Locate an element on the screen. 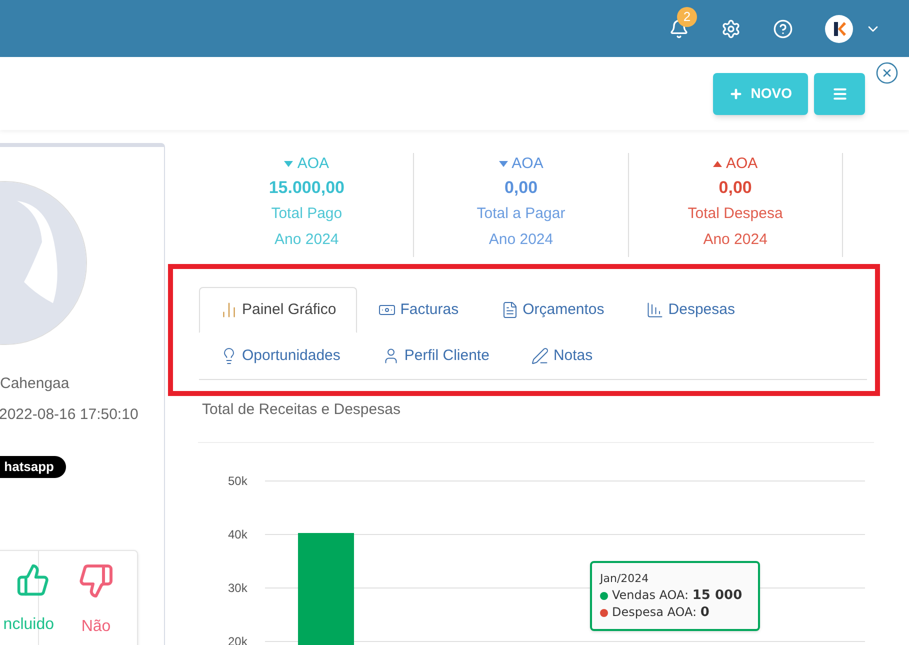 The width and height of the screenshot is (909, 645). axis-label: 20k is located at coordinates (238, 639).